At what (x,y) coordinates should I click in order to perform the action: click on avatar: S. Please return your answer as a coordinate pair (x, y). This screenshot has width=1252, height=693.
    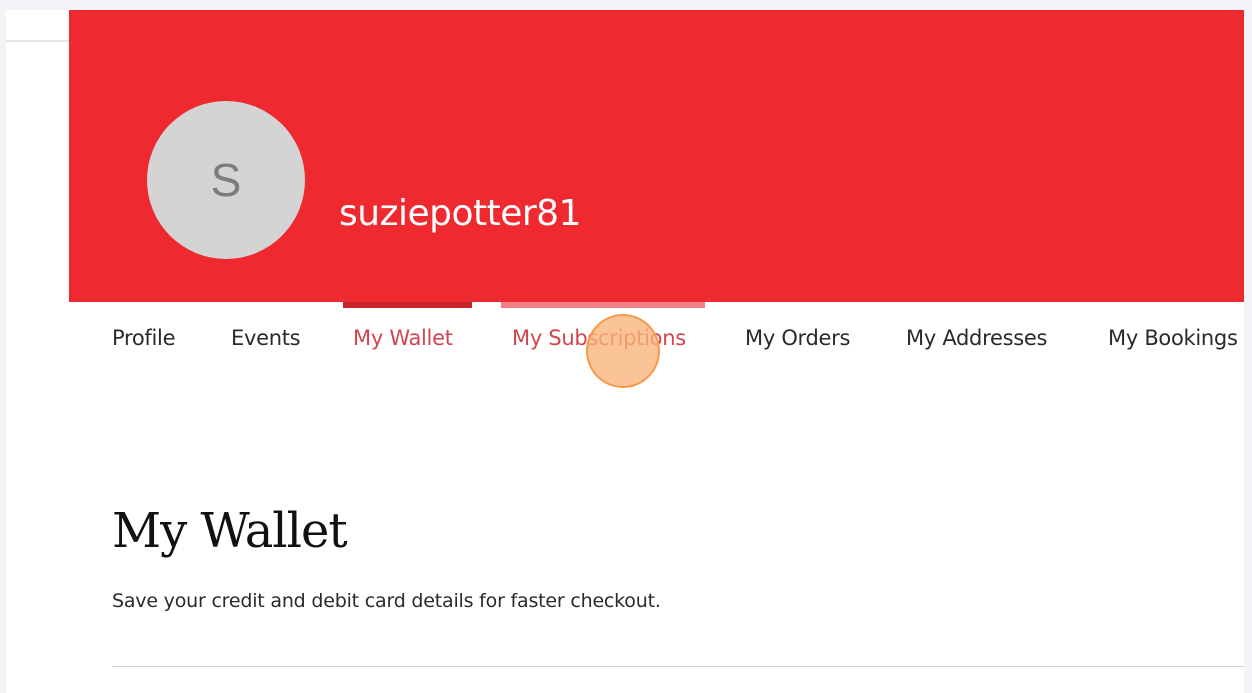
    Looking at the image, I should click on (226, 180).